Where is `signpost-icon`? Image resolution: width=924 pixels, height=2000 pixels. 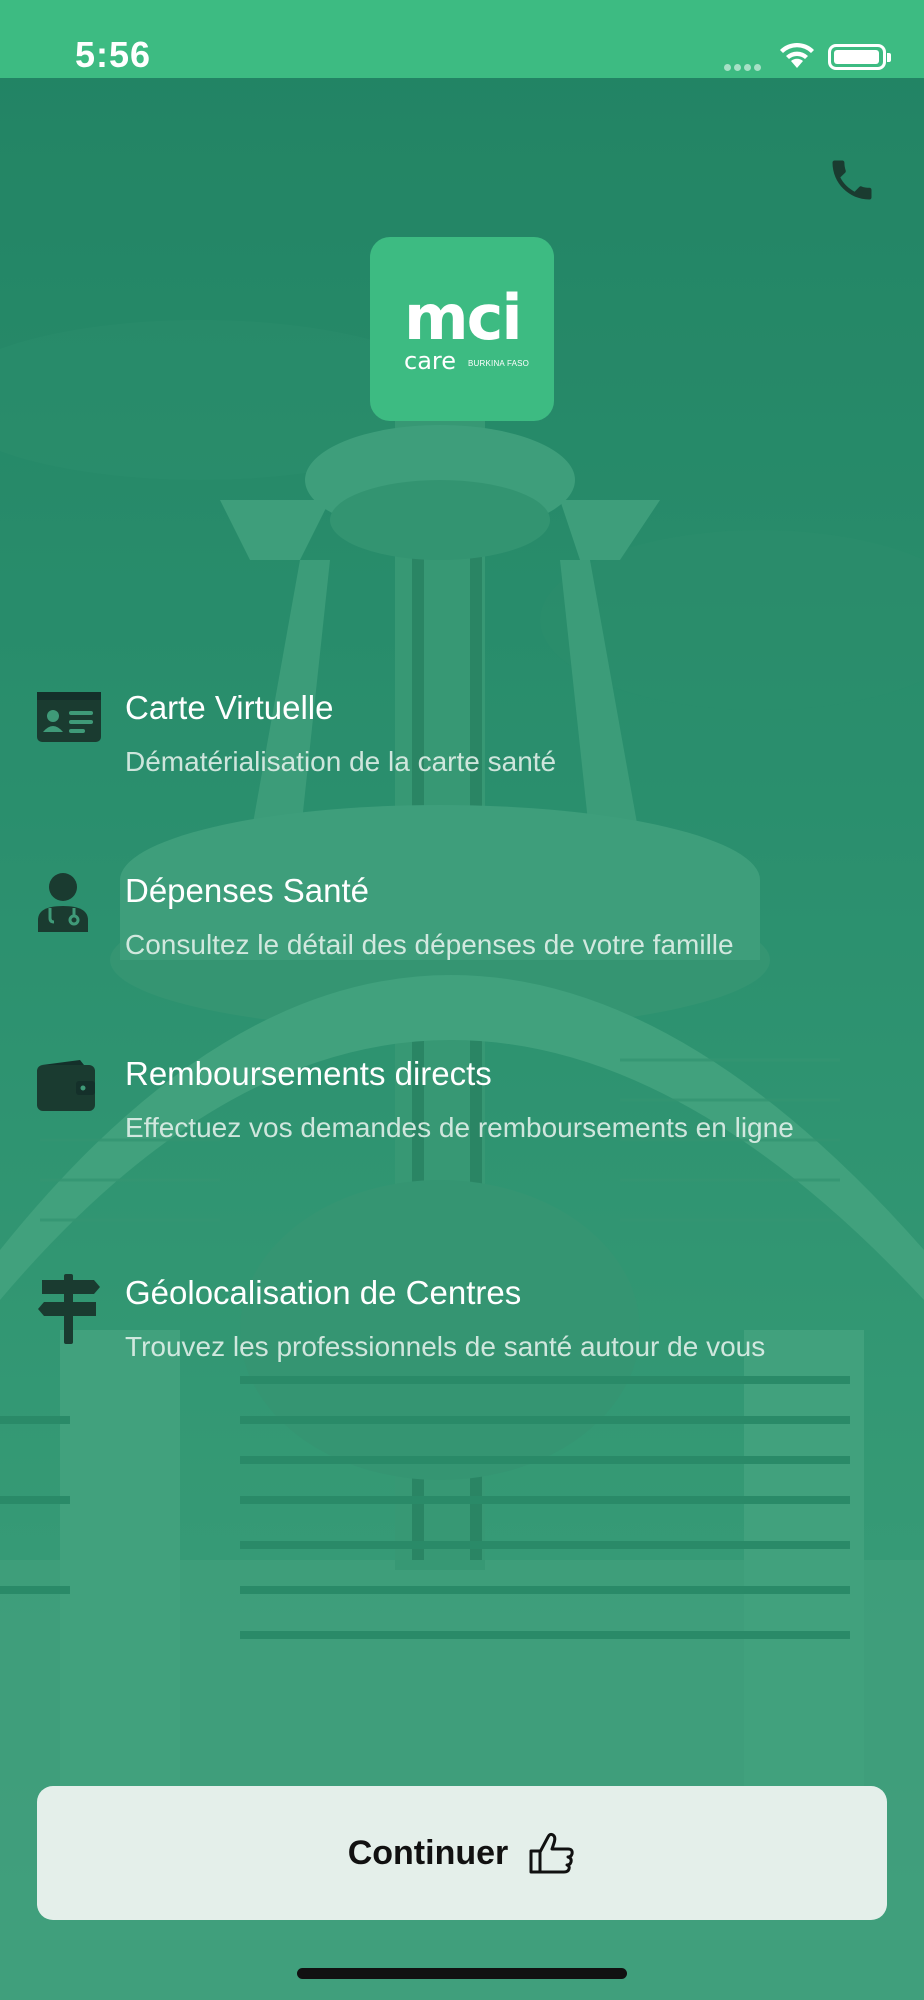 signpost-icon is located at coordinates (69, 1309).